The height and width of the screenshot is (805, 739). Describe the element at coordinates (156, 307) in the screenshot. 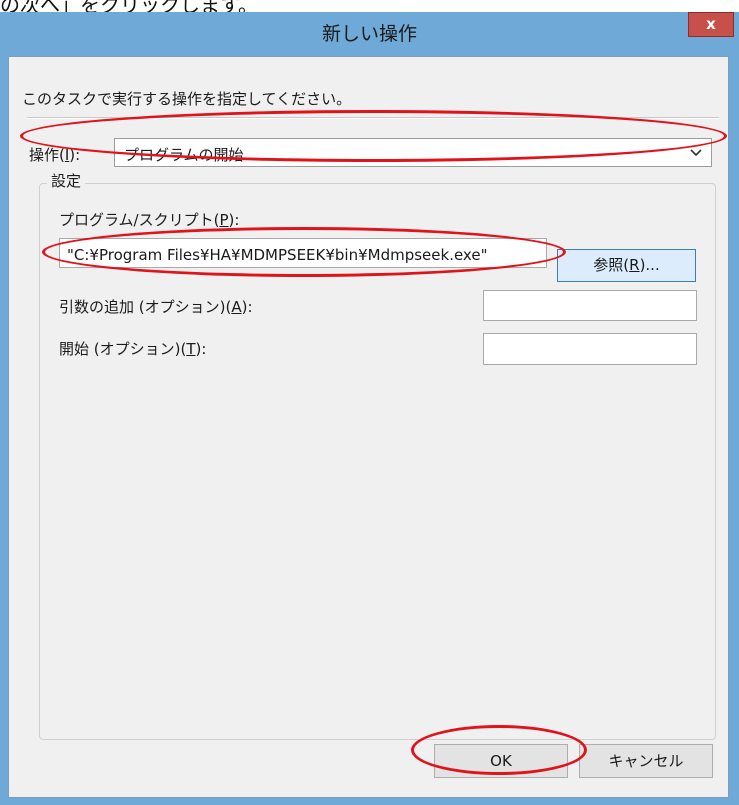

I see `arguments-label: 引数の追加 (オプション)(A):` at that location.